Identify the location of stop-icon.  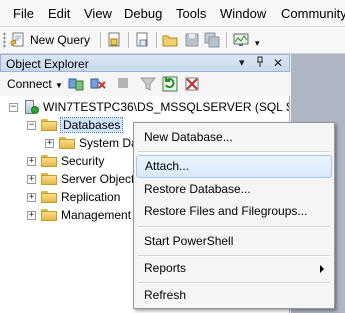
(123, 83).